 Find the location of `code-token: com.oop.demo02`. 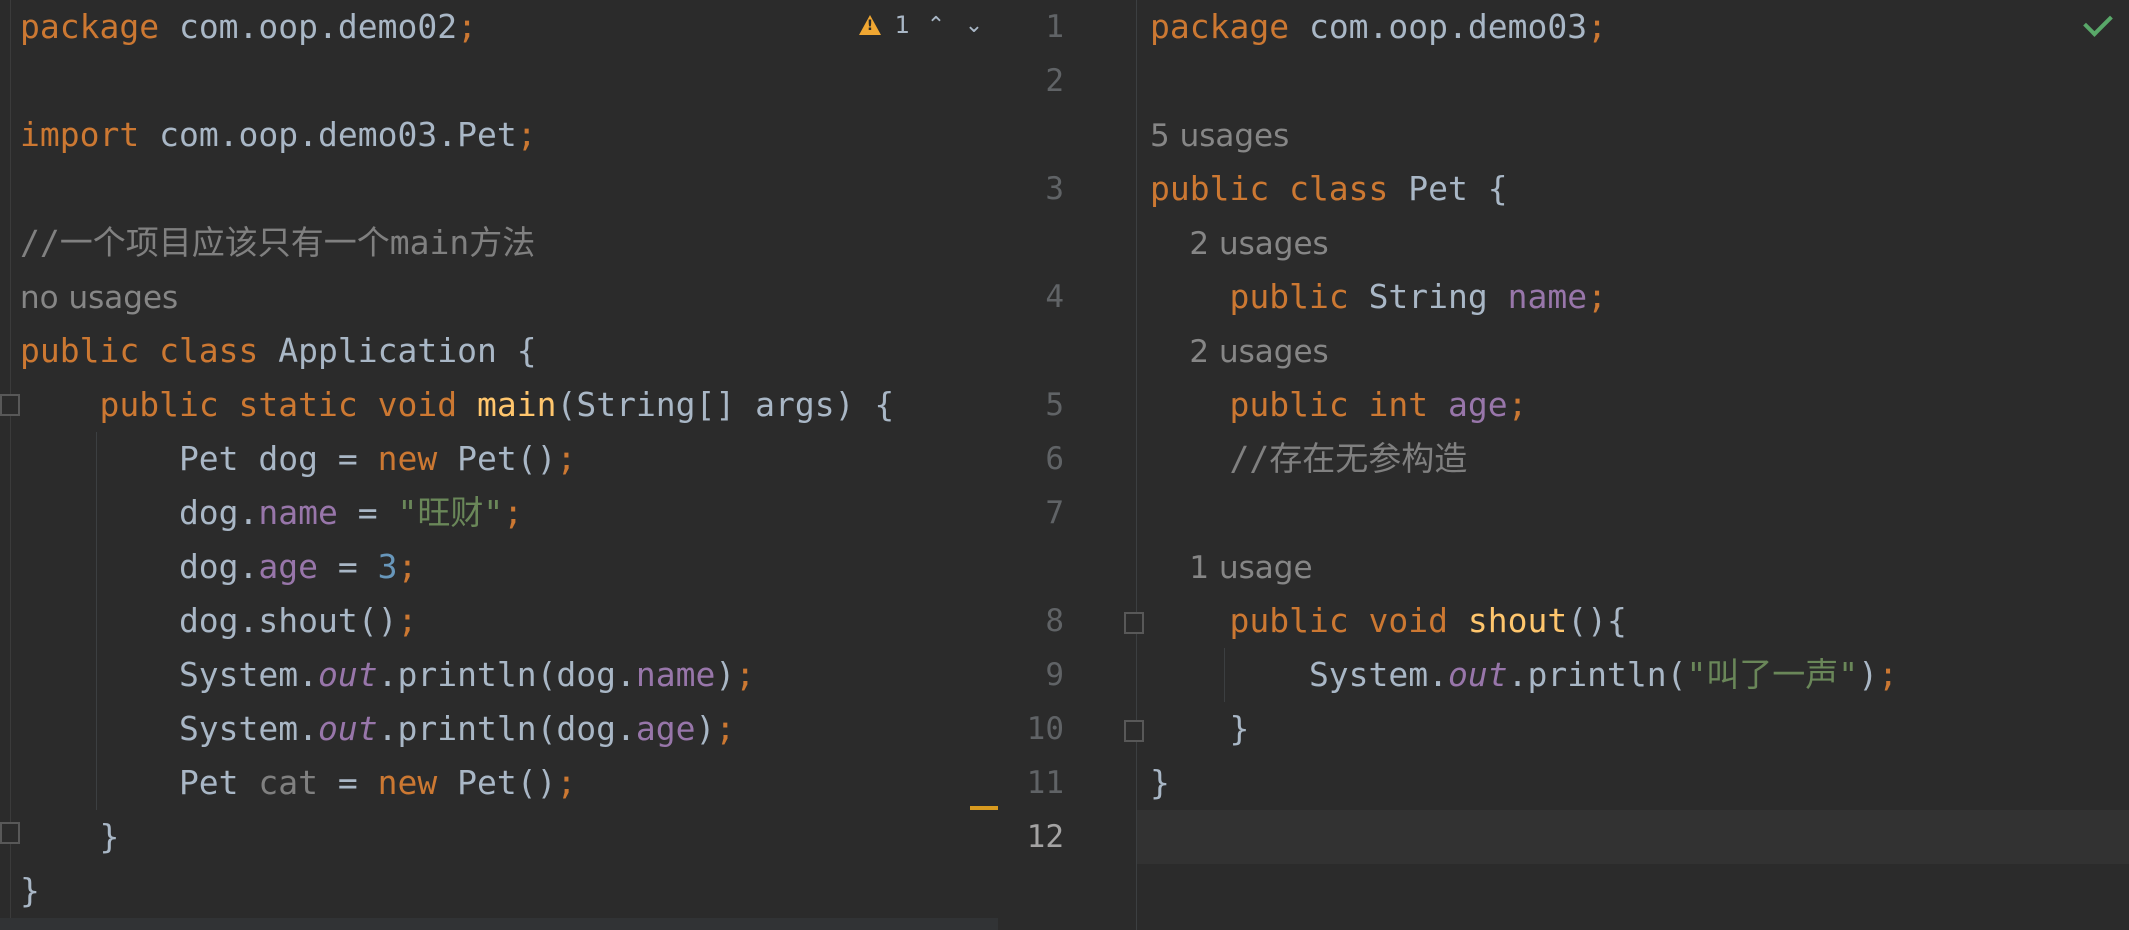

code-token: com.oop.demo02 is located at coordinates (308, 26).